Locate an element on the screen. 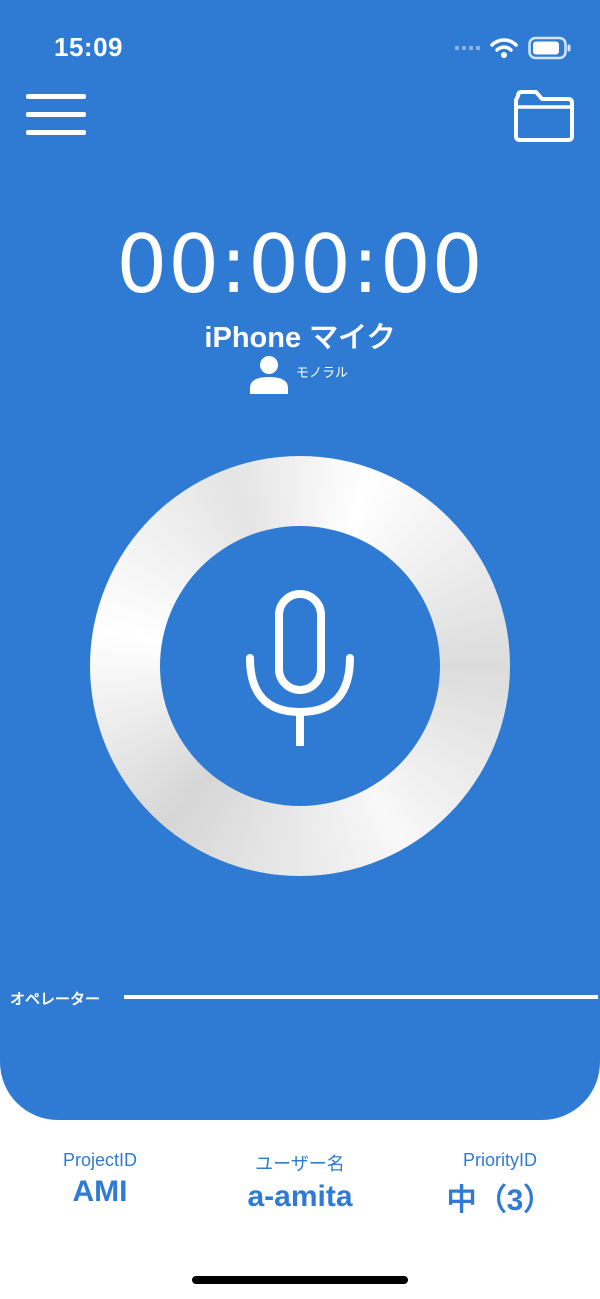 This screenshot has height=1299, width=600. elapsed-timer: 00:00:00 is located at coordinates (300, 264).